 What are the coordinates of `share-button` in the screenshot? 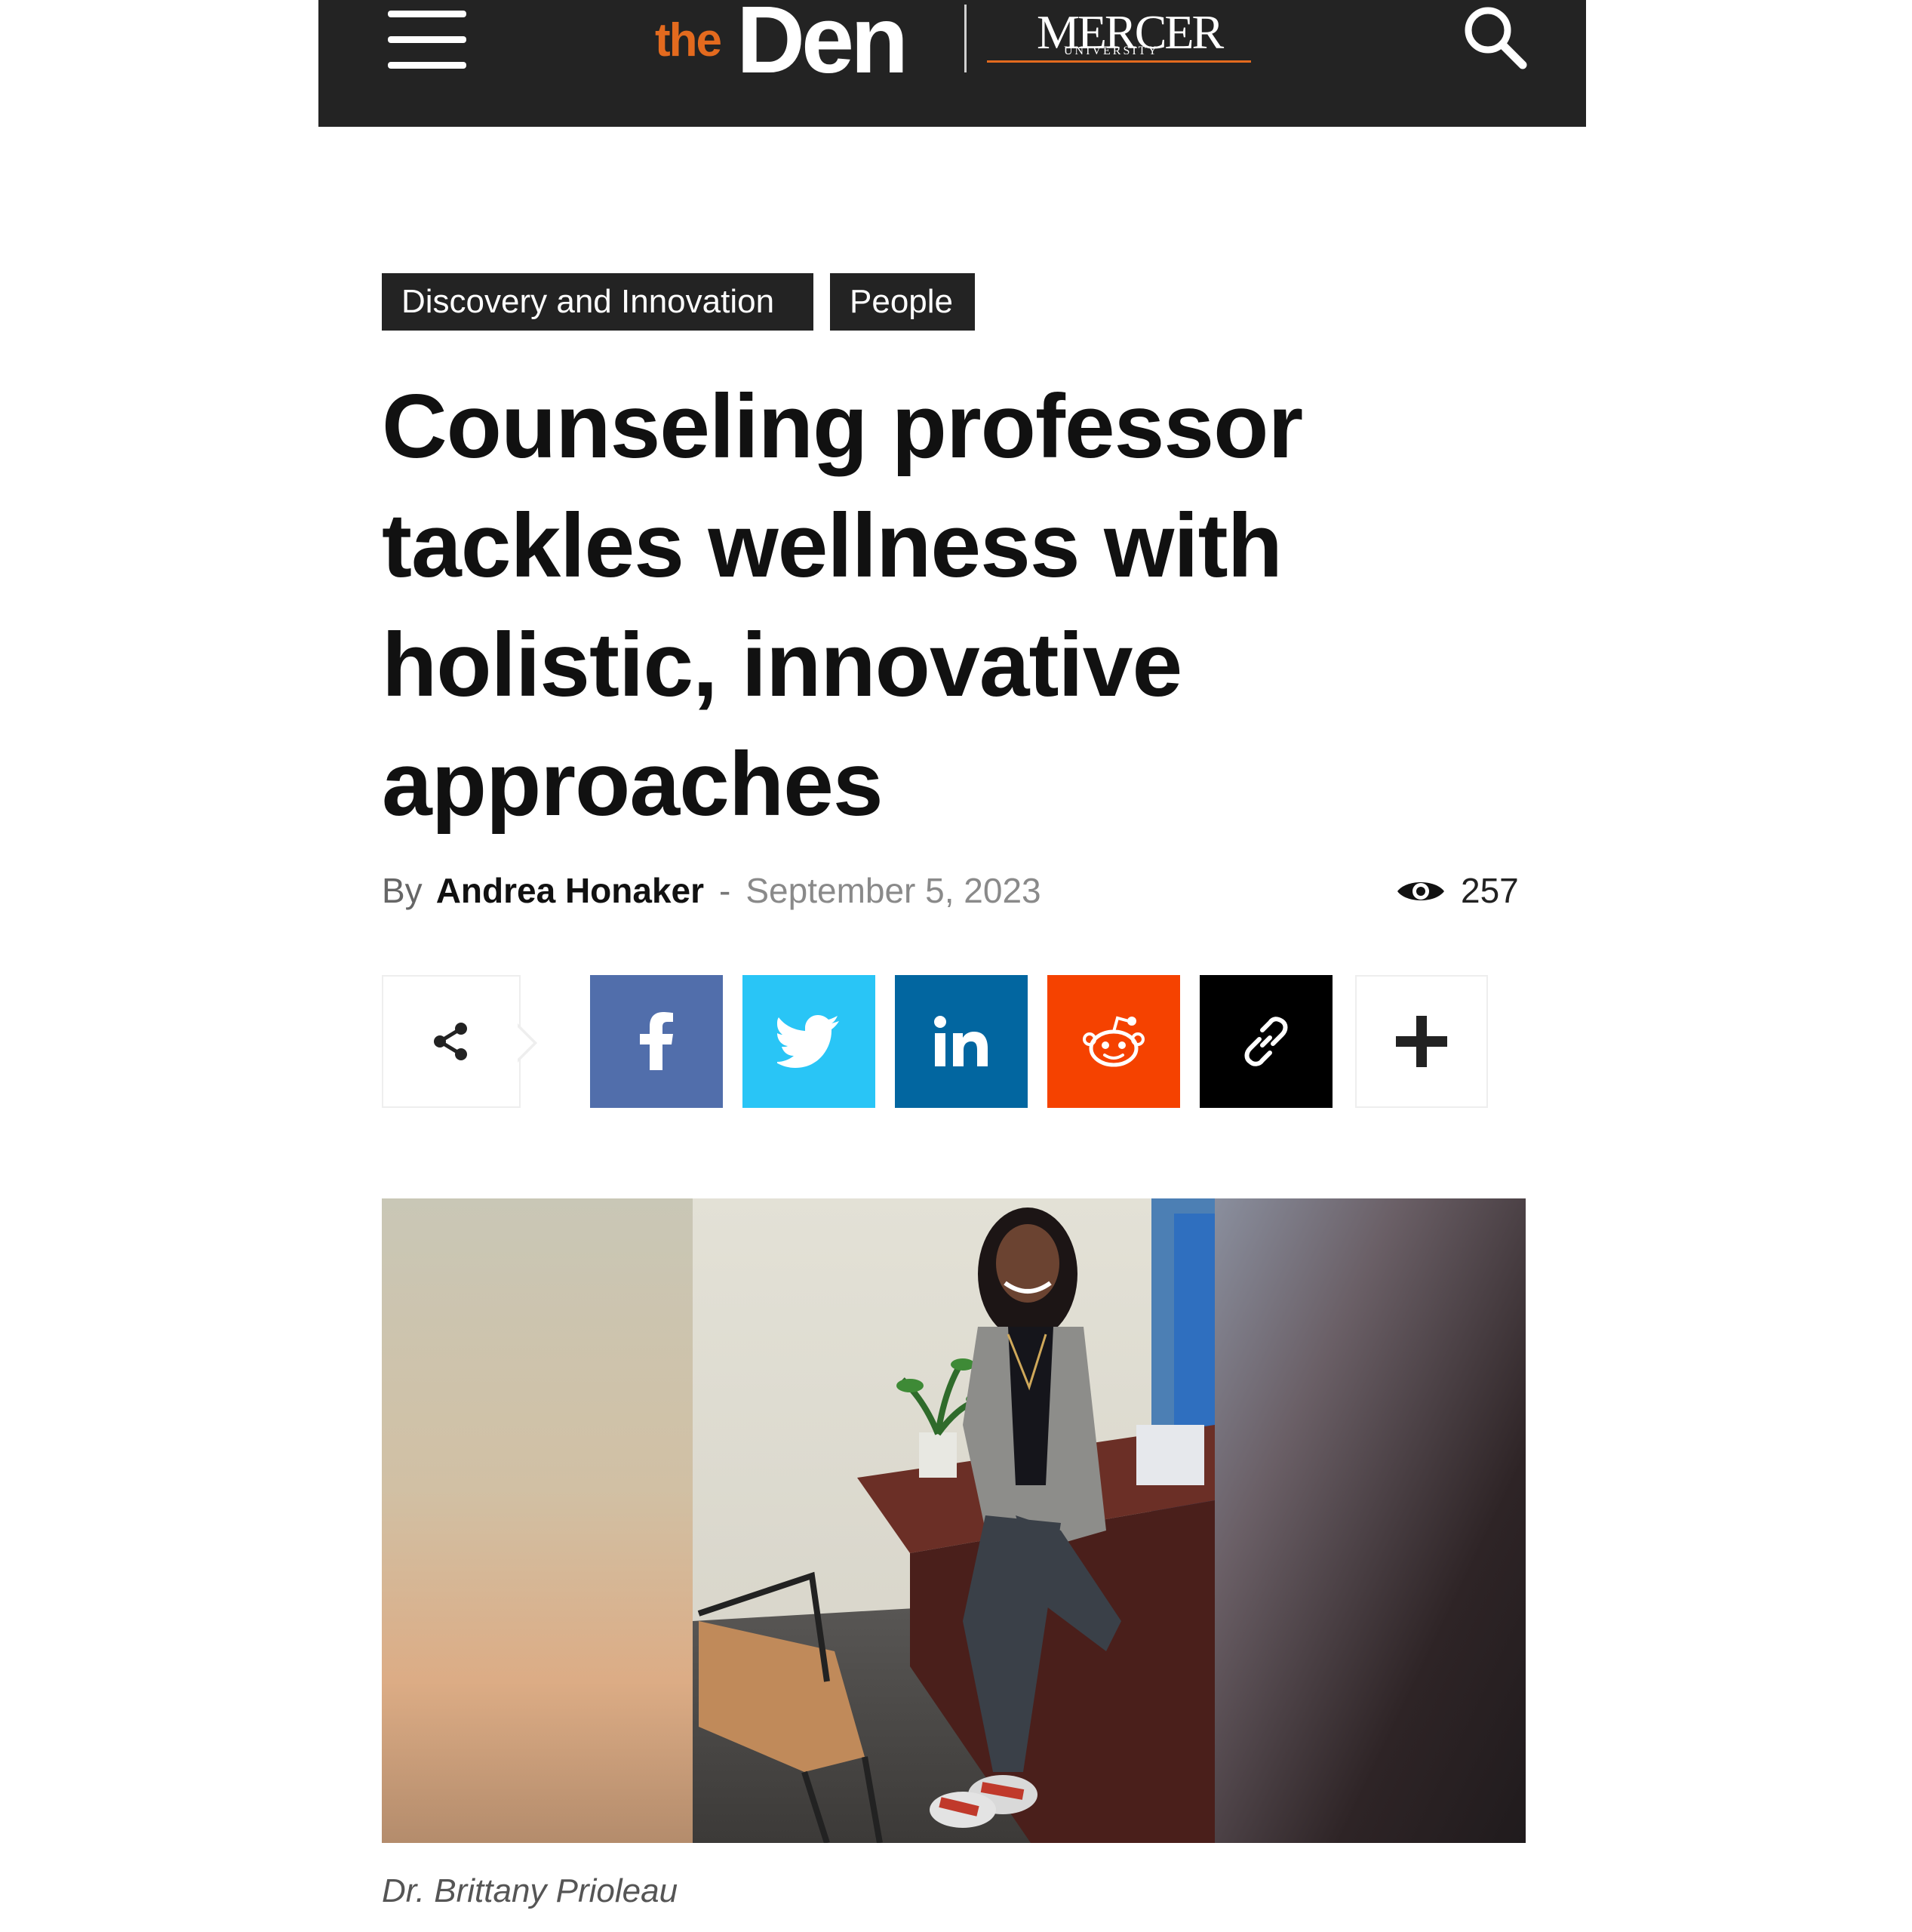 It's located at (451, 1041).